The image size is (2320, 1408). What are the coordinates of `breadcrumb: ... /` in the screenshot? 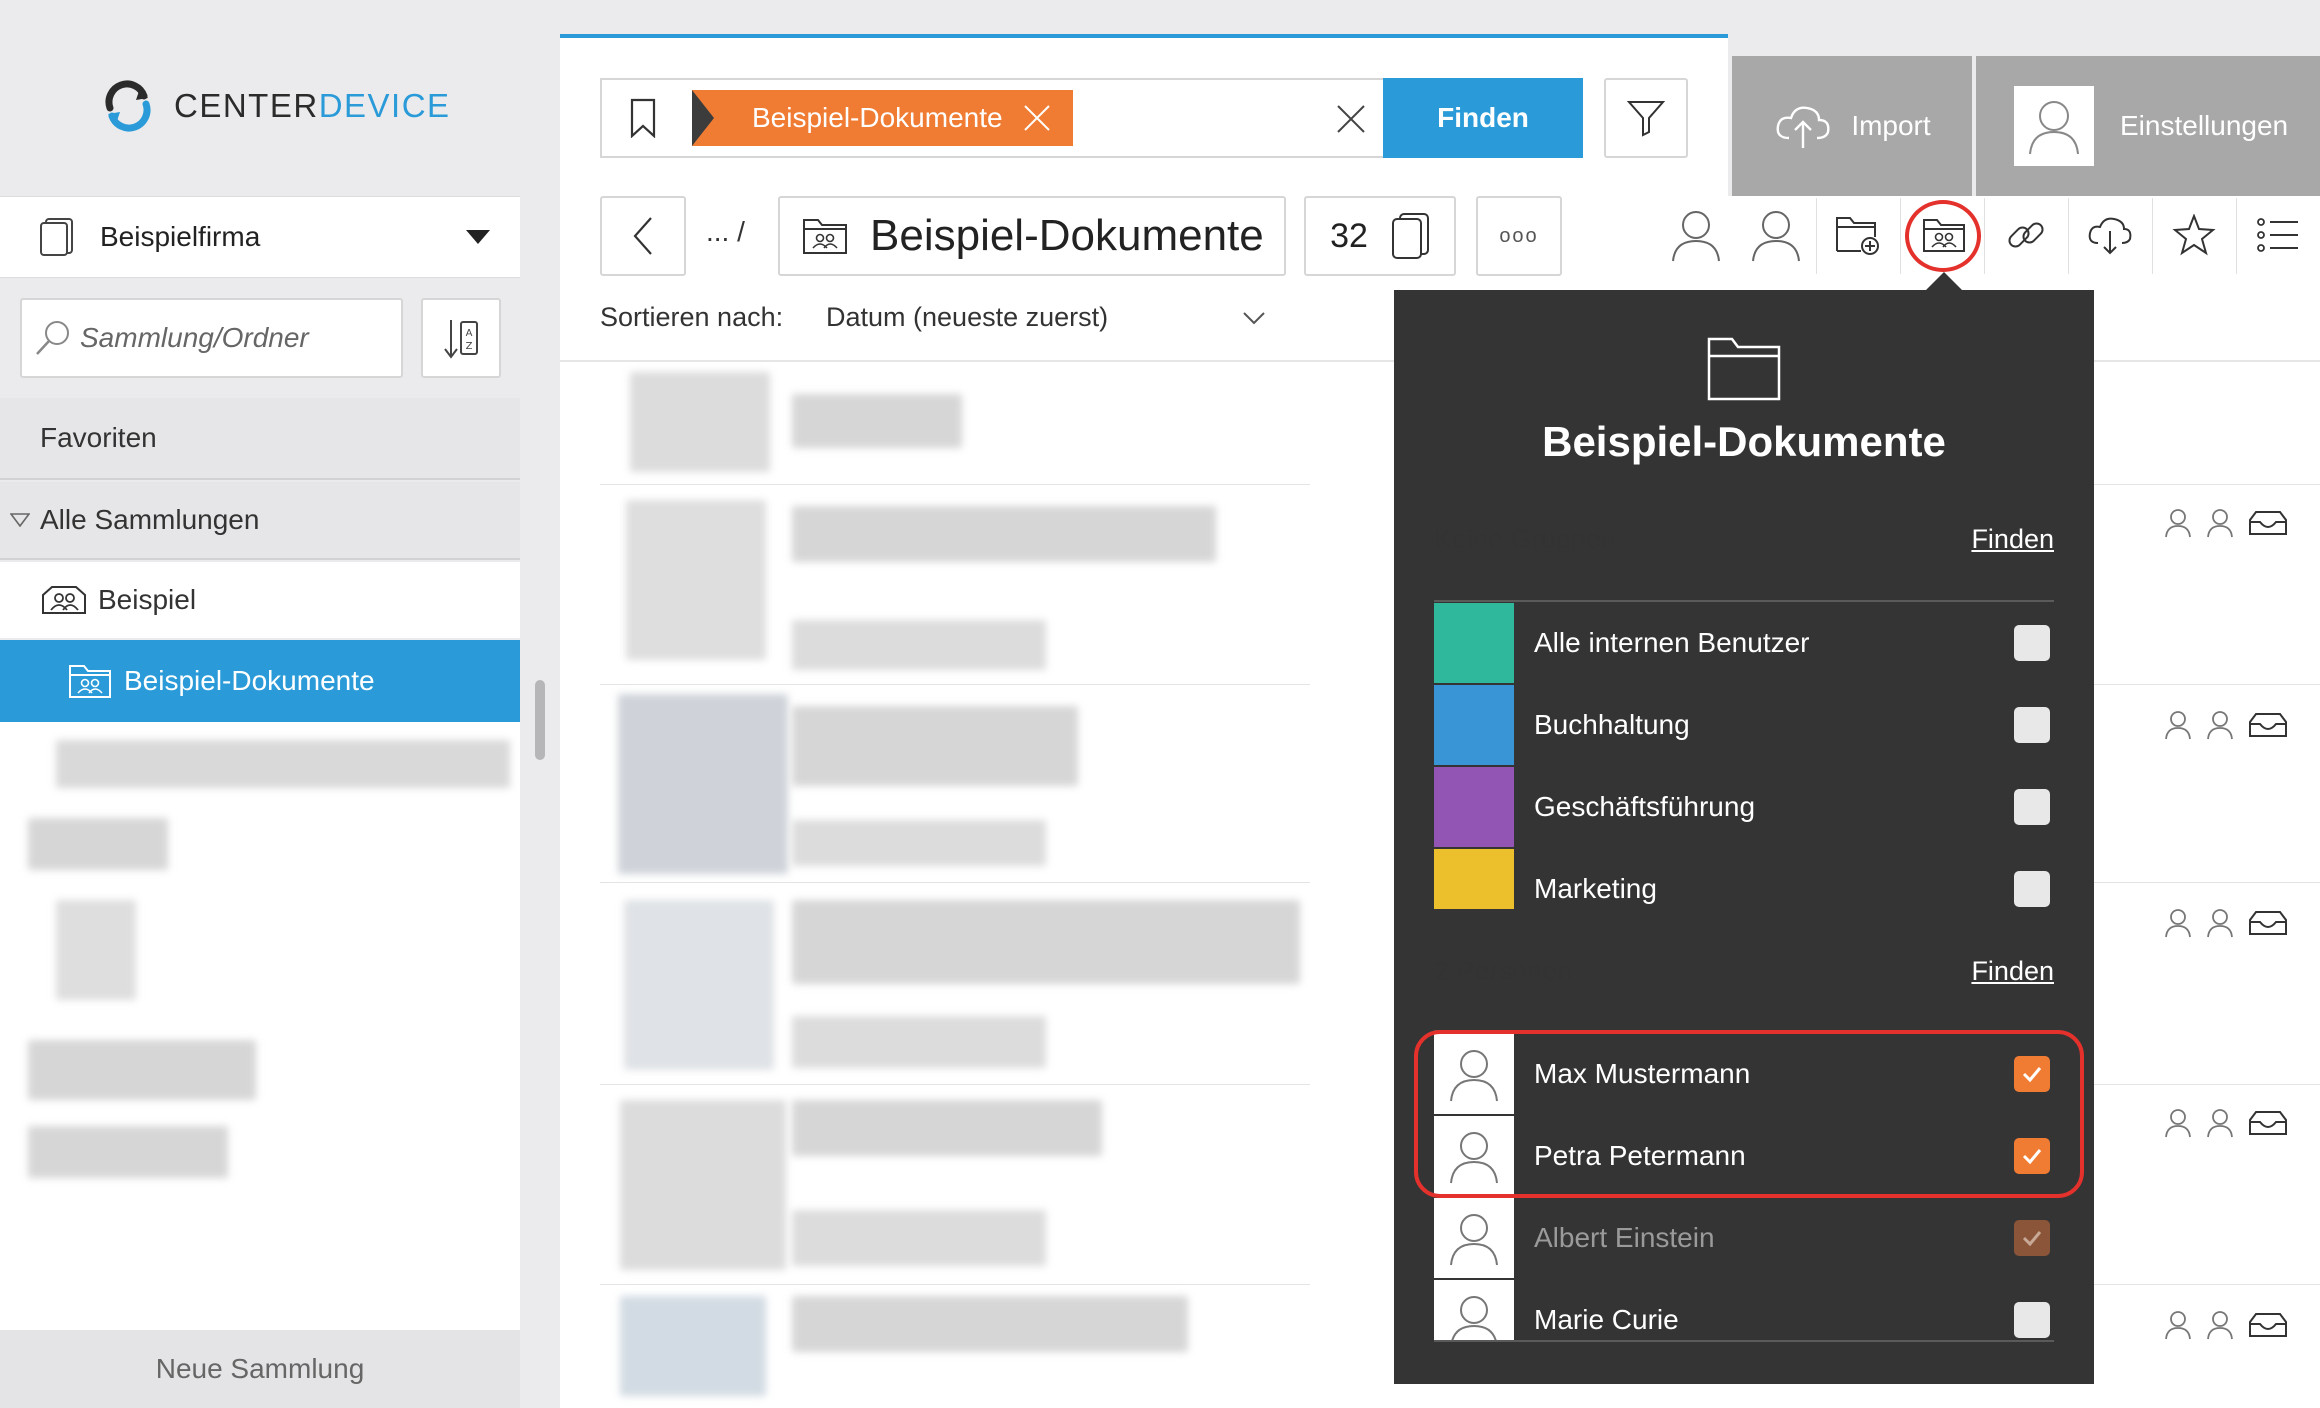 It's located at (725, 232).